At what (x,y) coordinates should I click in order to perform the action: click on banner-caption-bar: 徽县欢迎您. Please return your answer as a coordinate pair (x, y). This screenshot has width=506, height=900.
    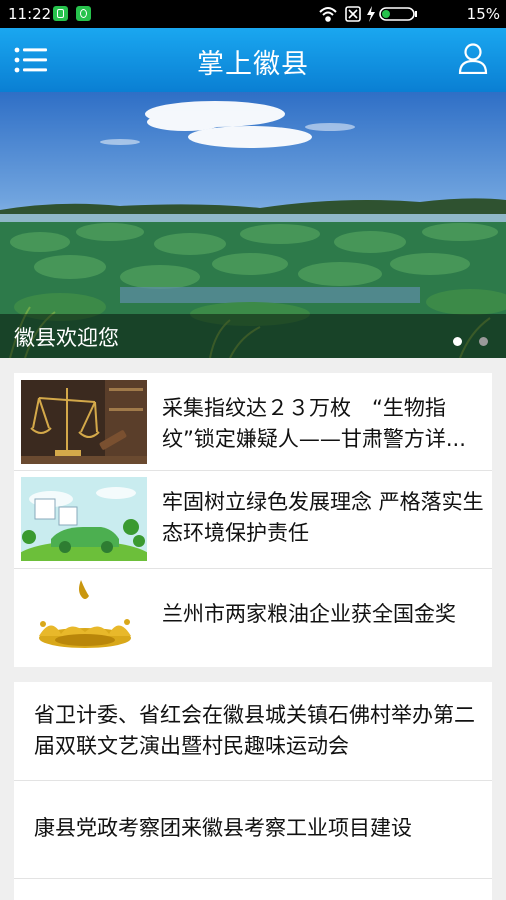
    Looking at the image, I should click on (253, 336).